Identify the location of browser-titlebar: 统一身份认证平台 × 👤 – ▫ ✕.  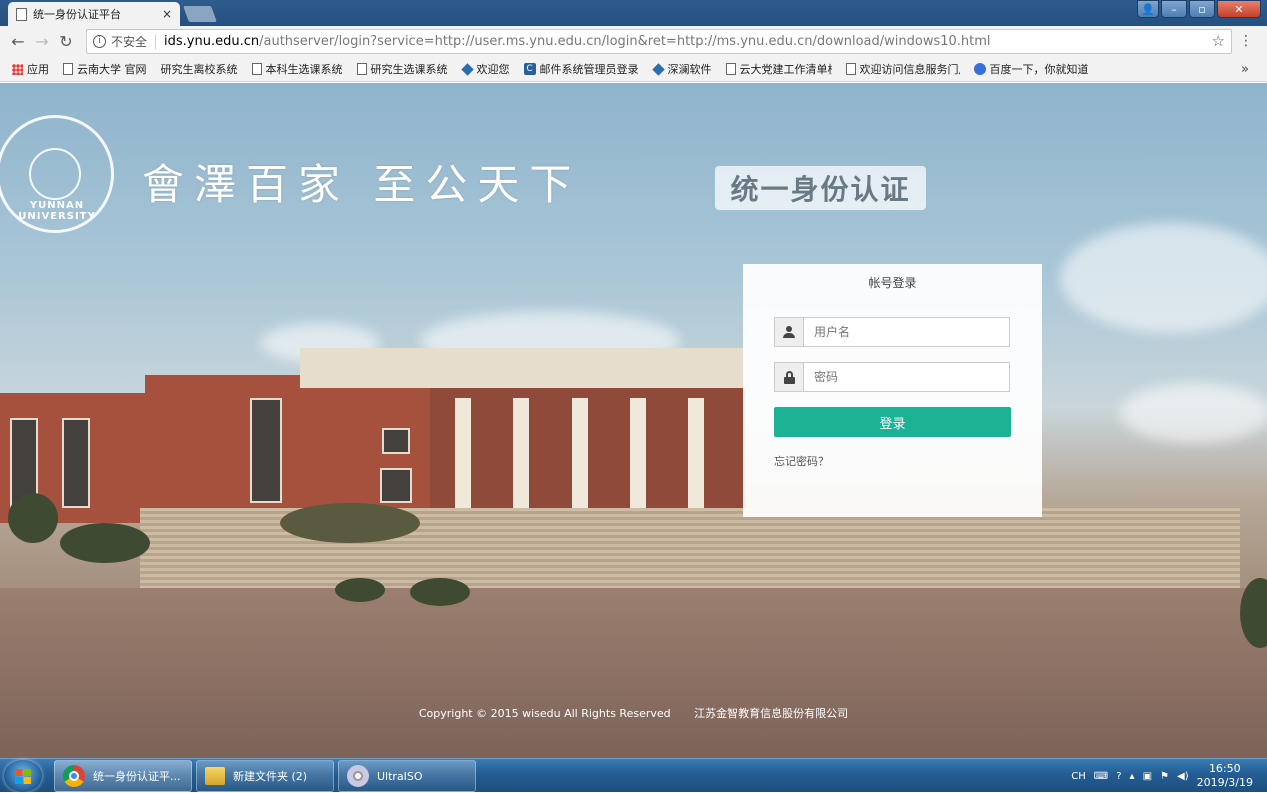
(633, 13).